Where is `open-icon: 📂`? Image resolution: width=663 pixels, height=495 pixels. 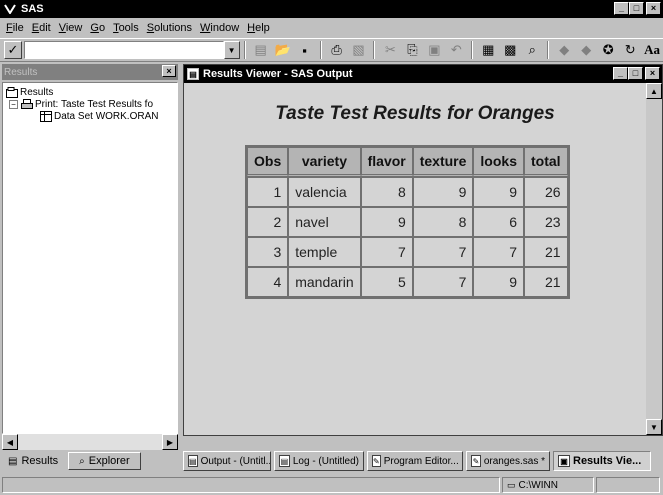 open-icon: 📂 is located at coordinates (283, 50).